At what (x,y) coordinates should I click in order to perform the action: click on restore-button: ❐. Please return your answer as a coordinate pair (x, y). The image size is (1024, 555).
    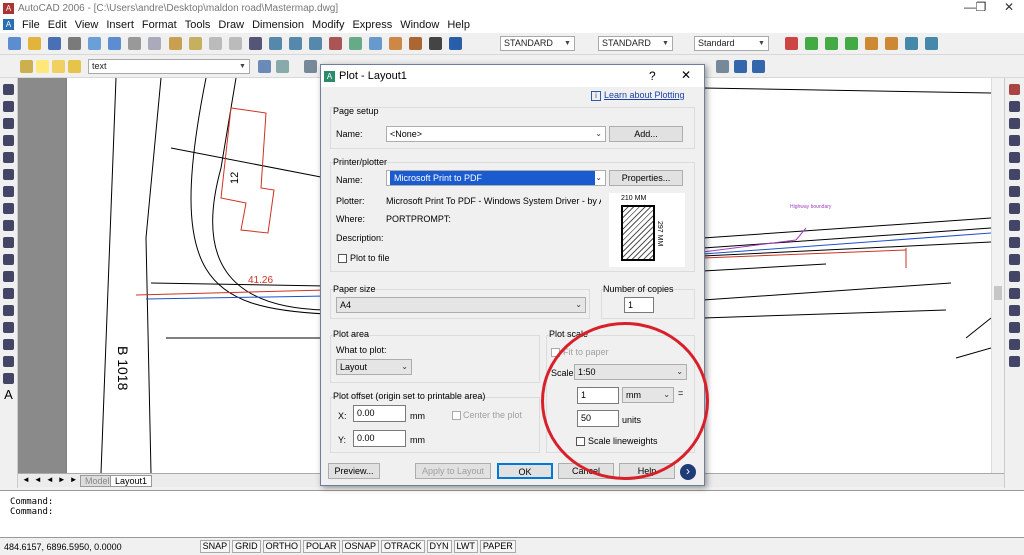
    Looking at the image, I should click on (981, 8).